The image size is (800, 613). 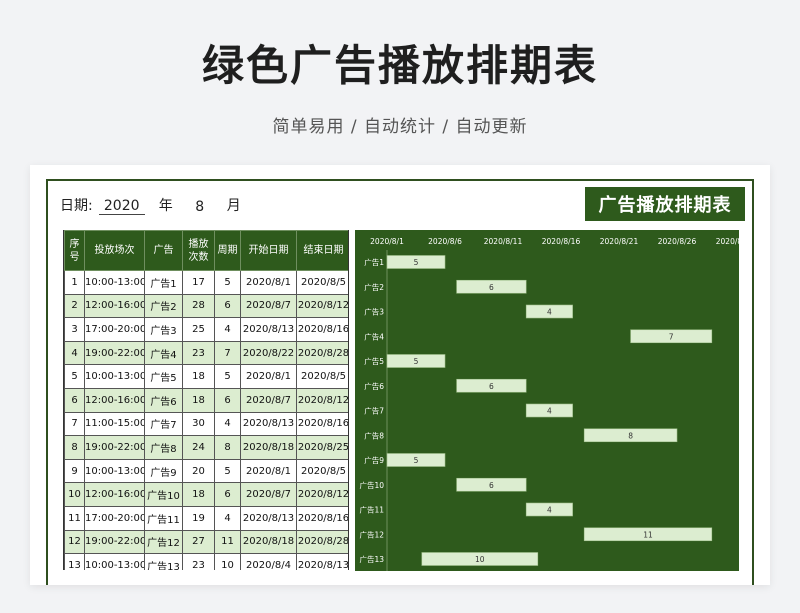 I want to click on table-cell: 2020/8/4, so click(x=268, y=561).